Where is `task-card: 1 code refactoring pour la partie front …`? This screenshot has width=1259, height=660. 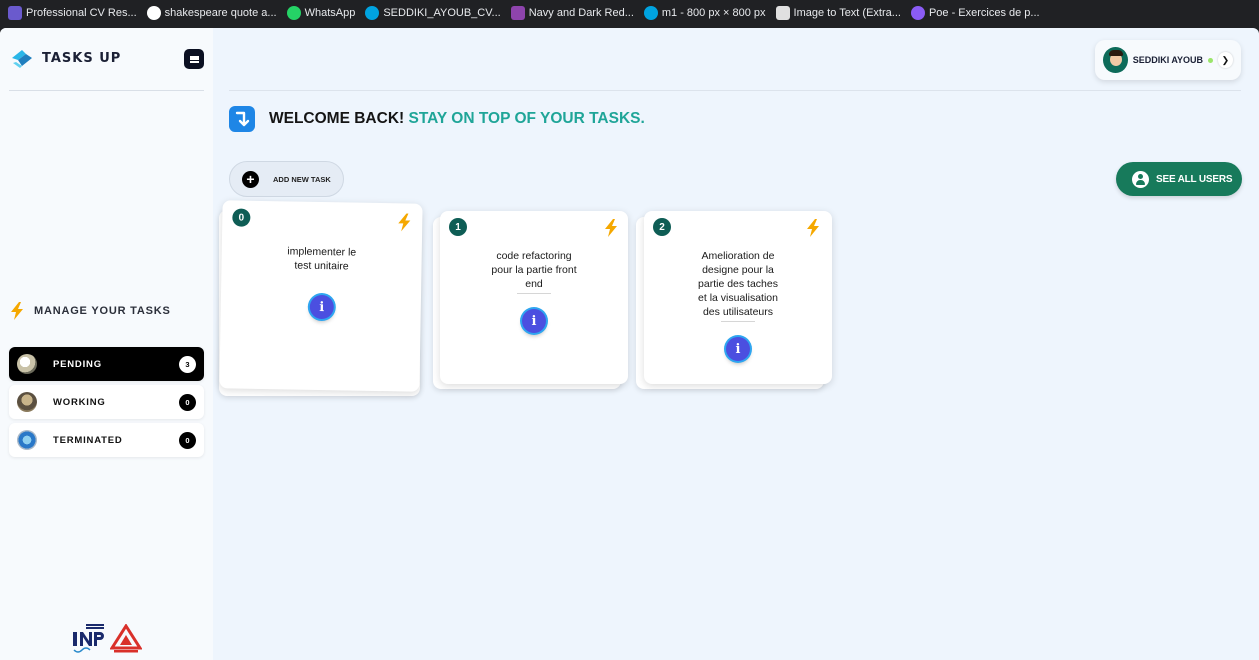 task-card: 1 code refactoring pour la partie front … is located at coordinates (534, 297).